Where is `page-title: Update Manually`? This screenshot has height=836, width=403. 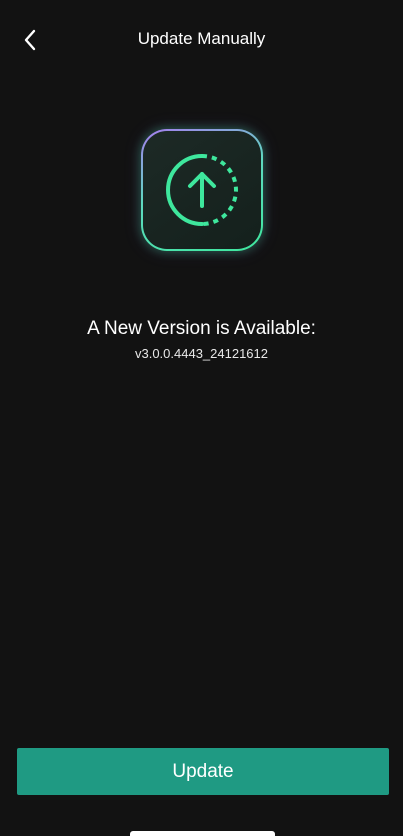 page-title: Update Manually is located at coordinates (201, 38).